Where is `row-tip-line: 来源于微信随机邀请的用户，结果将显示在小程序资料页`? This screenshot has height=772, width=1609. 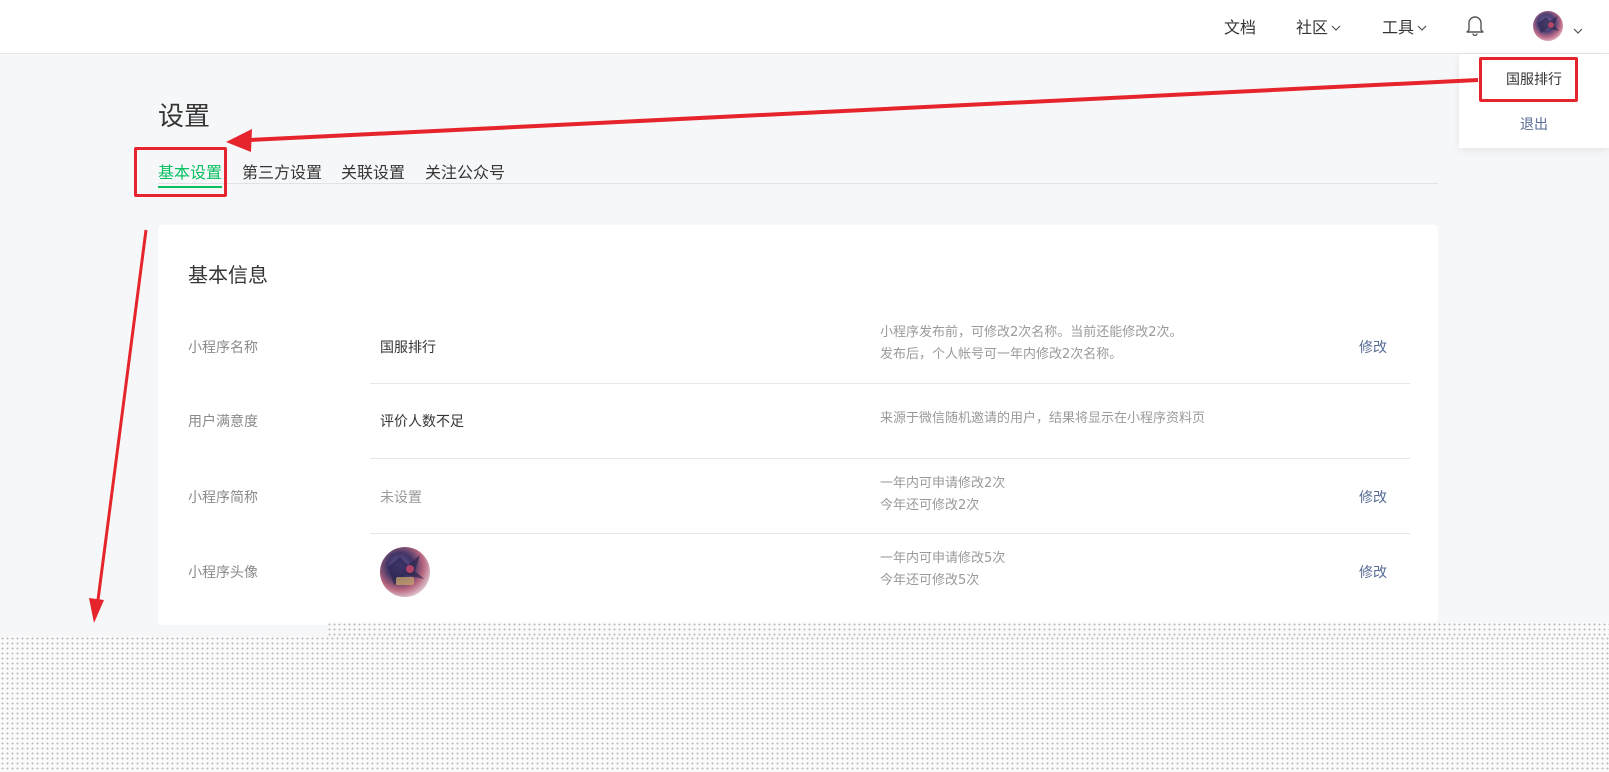
row-tip-line: 来源于微信随机邀请的用户，结果将显示在小程序资料页 is located at coordinates (1043, 418).